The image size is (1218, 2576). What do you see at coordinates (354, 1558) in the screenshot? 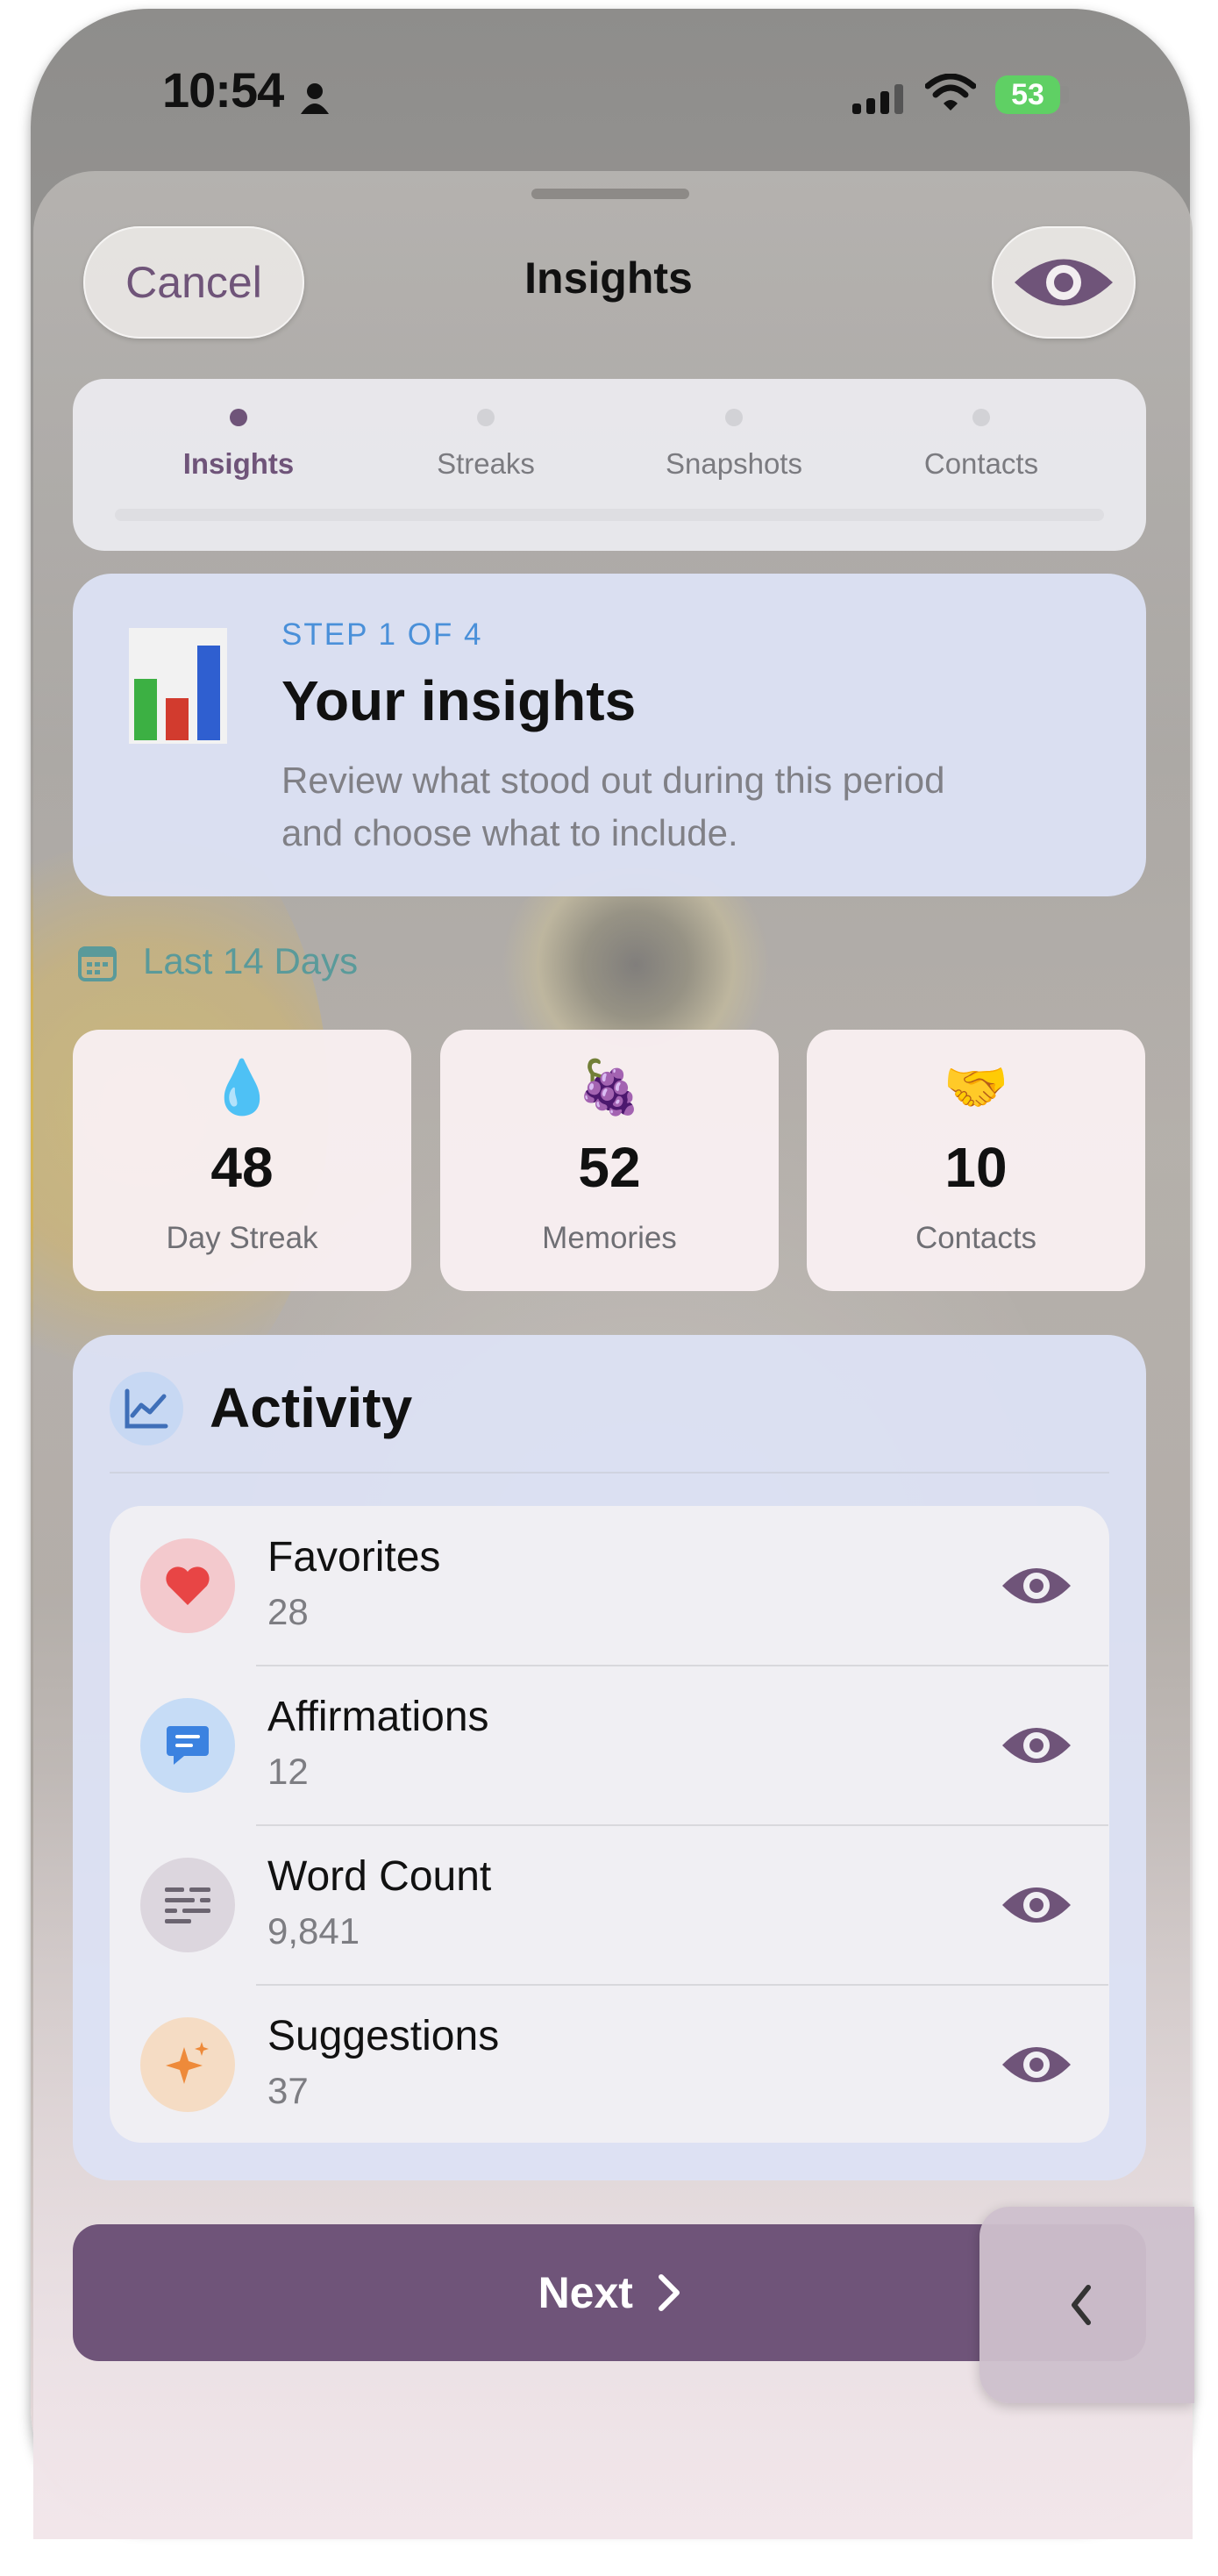
I see `row-title: Favorites` at bounding box center [354, 1558].